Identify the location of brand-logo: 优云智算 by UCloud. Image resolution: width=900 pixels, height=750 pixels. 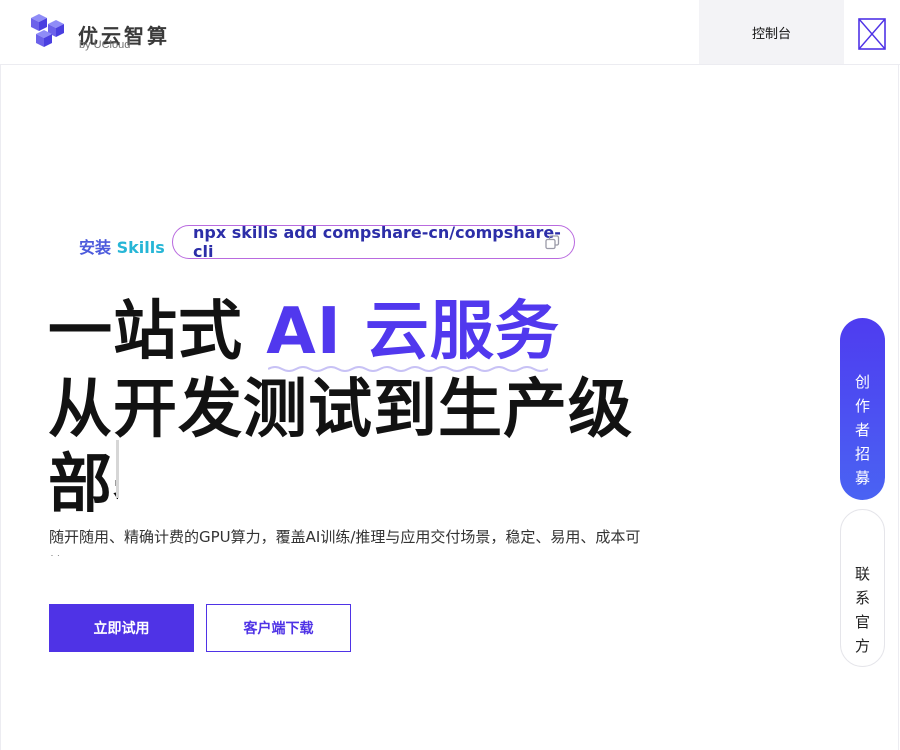
(105, 33).